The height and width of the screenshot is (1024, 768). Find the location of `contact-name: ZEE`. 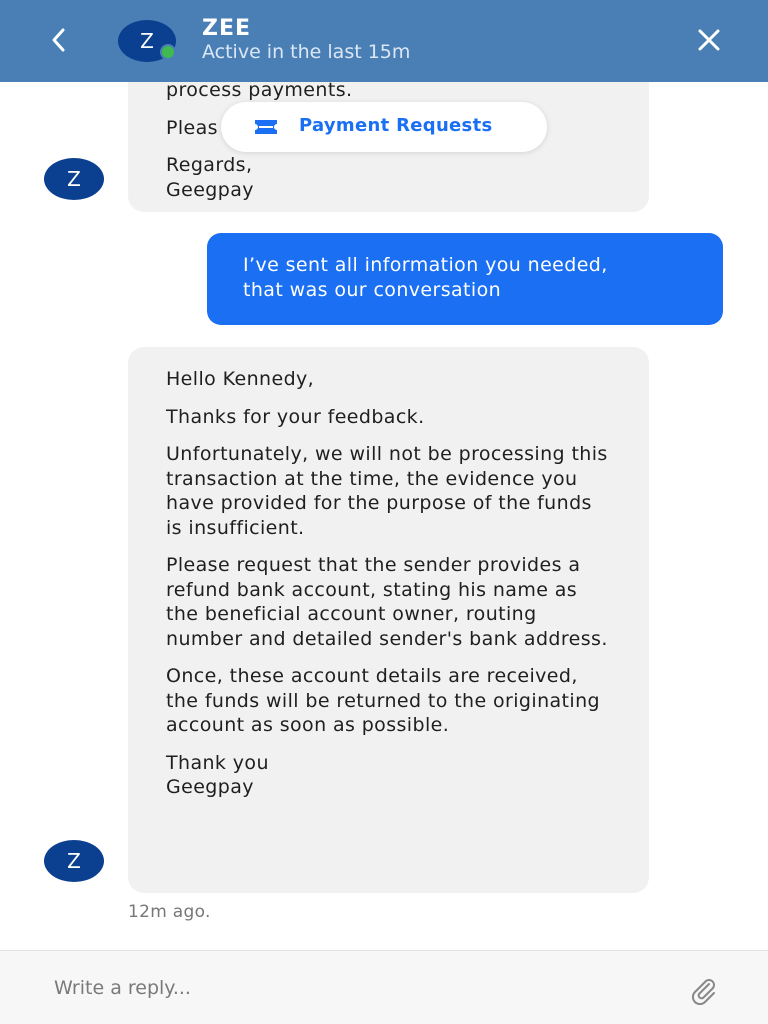

contact-name: ZEE is located at coordinates (227, 28).